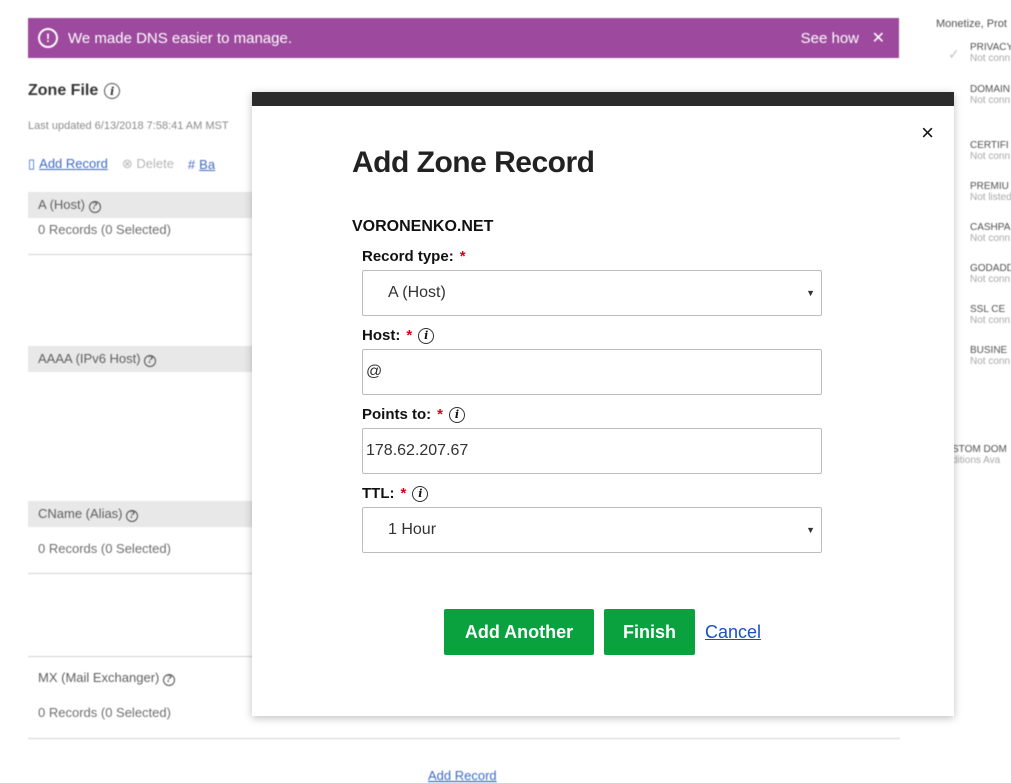  I want to click on ttl-value: 1 Hour, so click(412, 529).